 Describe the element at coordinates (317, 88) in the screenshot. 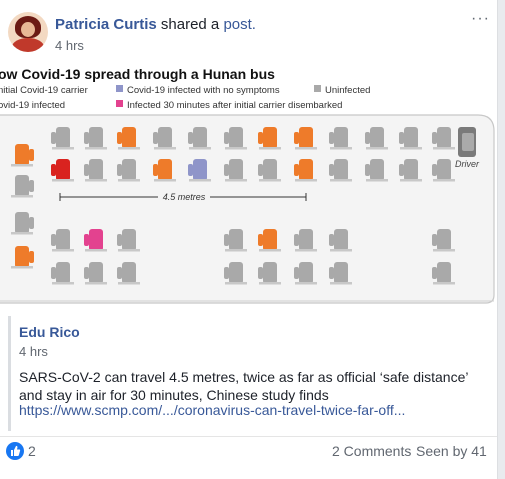

I see `legend-swatch-uninfected` at that location.